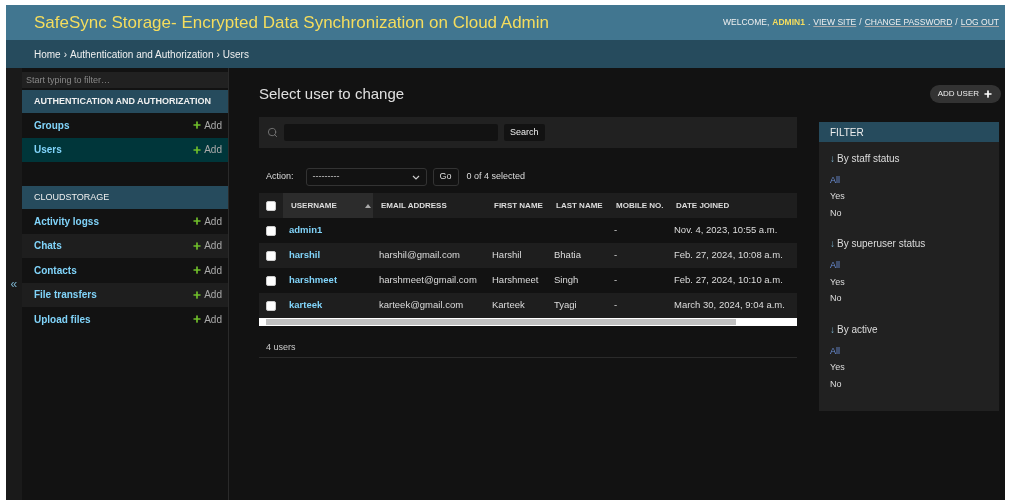 The height and width of the screenshot is (502, 1019). I want to click on username-link: harshmeet, so click(313, 280).